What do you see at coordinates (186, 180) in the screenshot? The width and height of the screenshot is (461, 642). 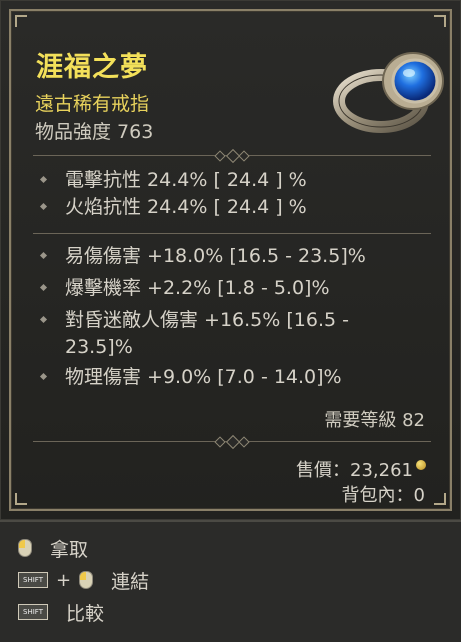 I see `implicit-affix: 電擊抗性 24.4% [ 24.4 ] %` at bounding box center [186, 180].